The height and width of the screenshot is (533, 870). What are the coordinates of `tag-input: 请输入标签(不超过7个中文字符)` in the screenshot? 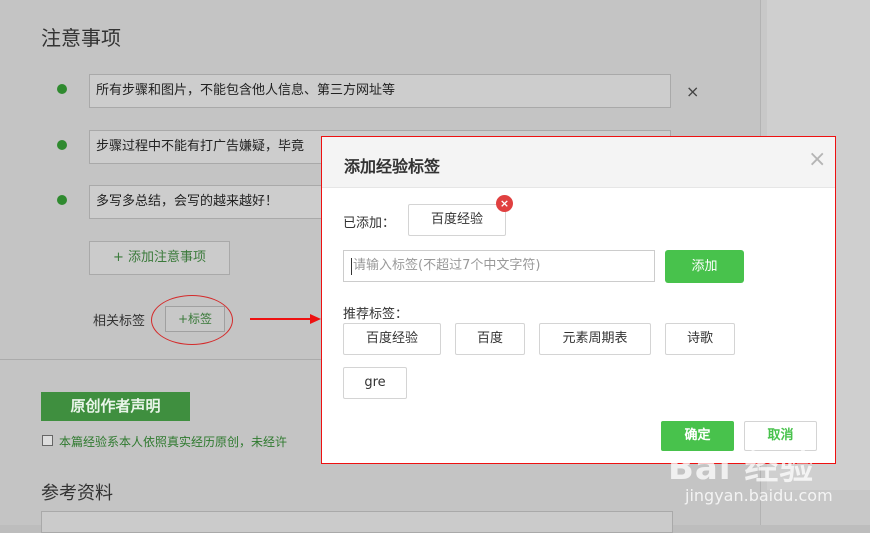 It's located at (499, 266).